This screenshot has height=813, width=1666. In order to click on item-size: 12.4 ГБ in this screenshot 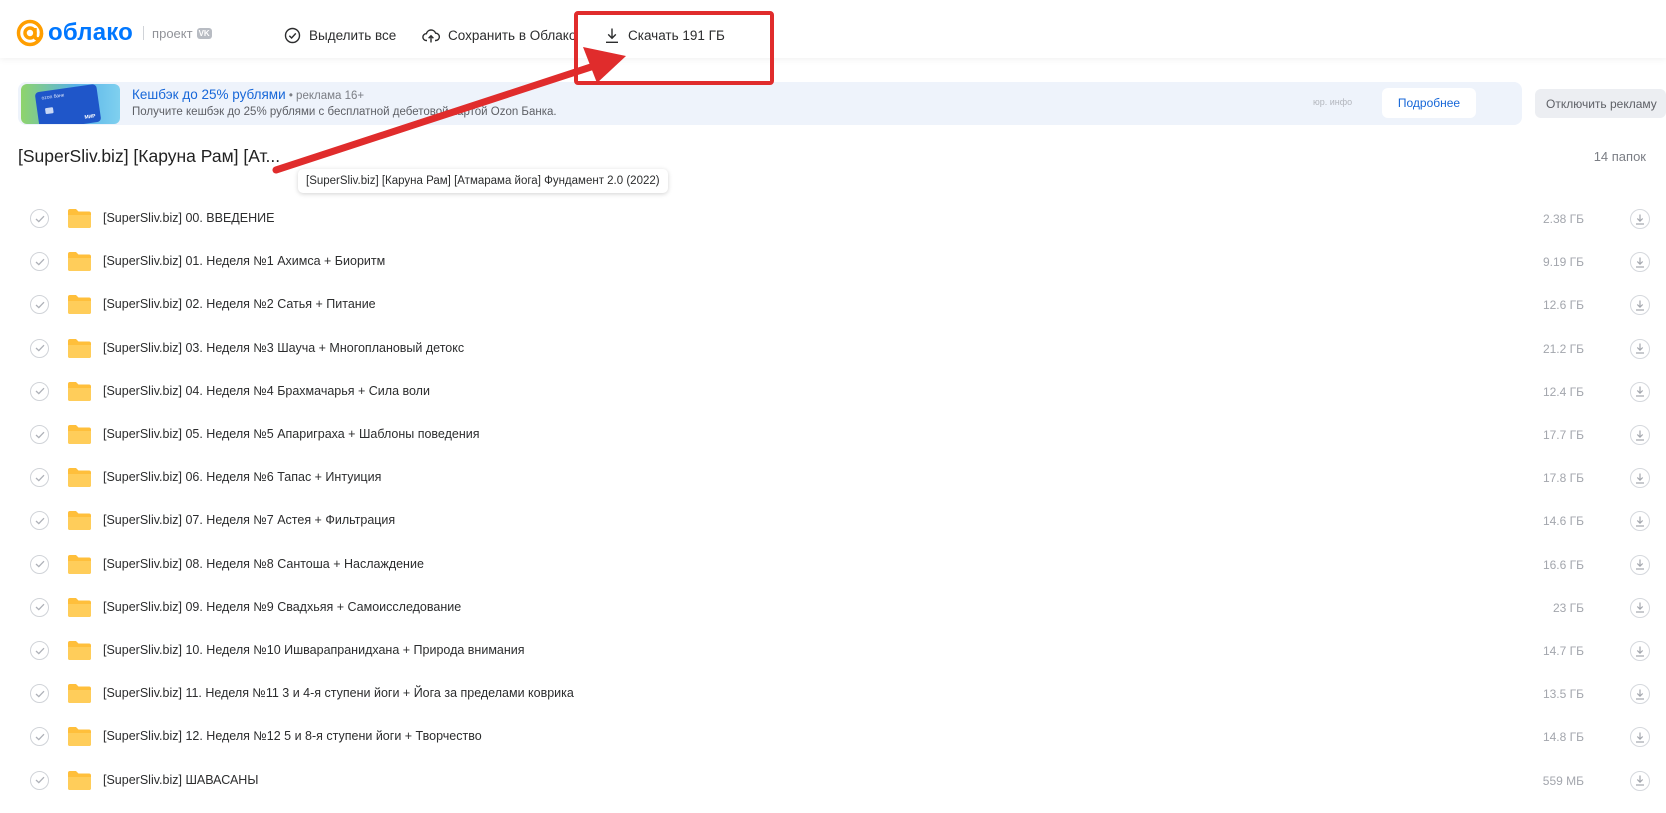, I will do `click(1563, 391)`.